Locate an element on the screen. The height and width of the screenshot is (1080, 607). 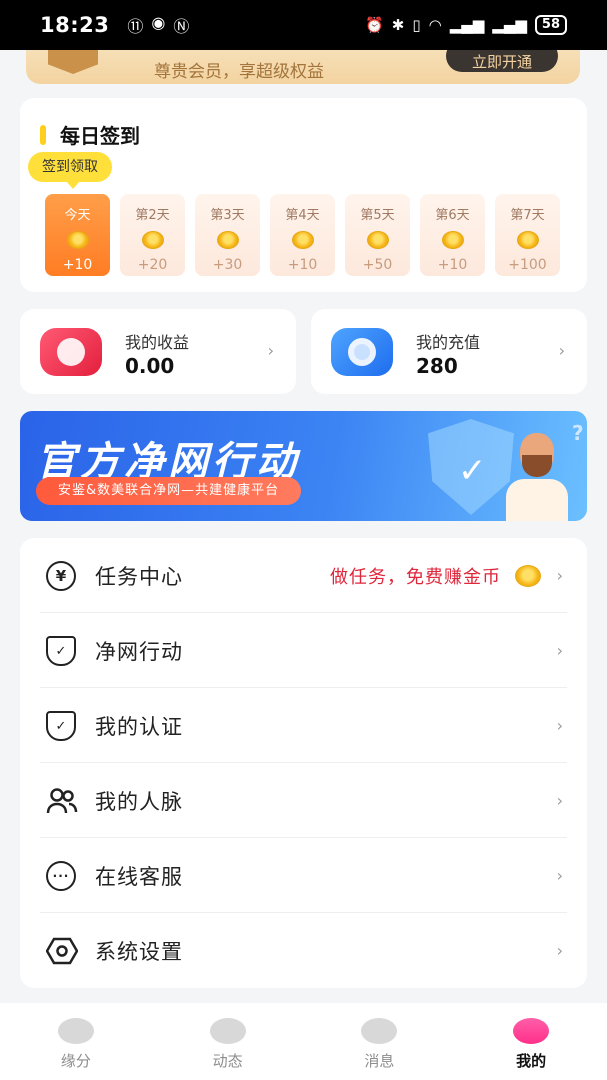
signal-icon: ▂▄▆ is located at coordinates (467, 25).